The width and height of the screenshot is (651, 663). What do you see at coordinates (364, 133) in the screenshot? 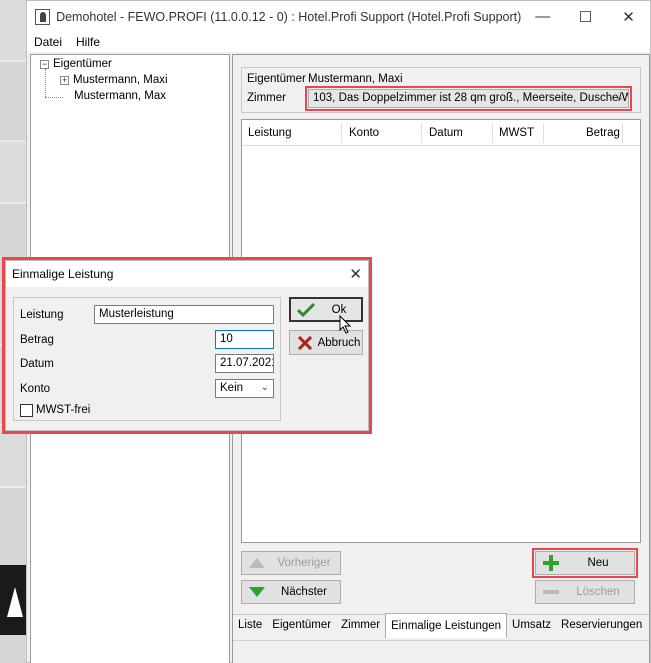
I see `col-konto: Konto` at bounding box center [364, 133].